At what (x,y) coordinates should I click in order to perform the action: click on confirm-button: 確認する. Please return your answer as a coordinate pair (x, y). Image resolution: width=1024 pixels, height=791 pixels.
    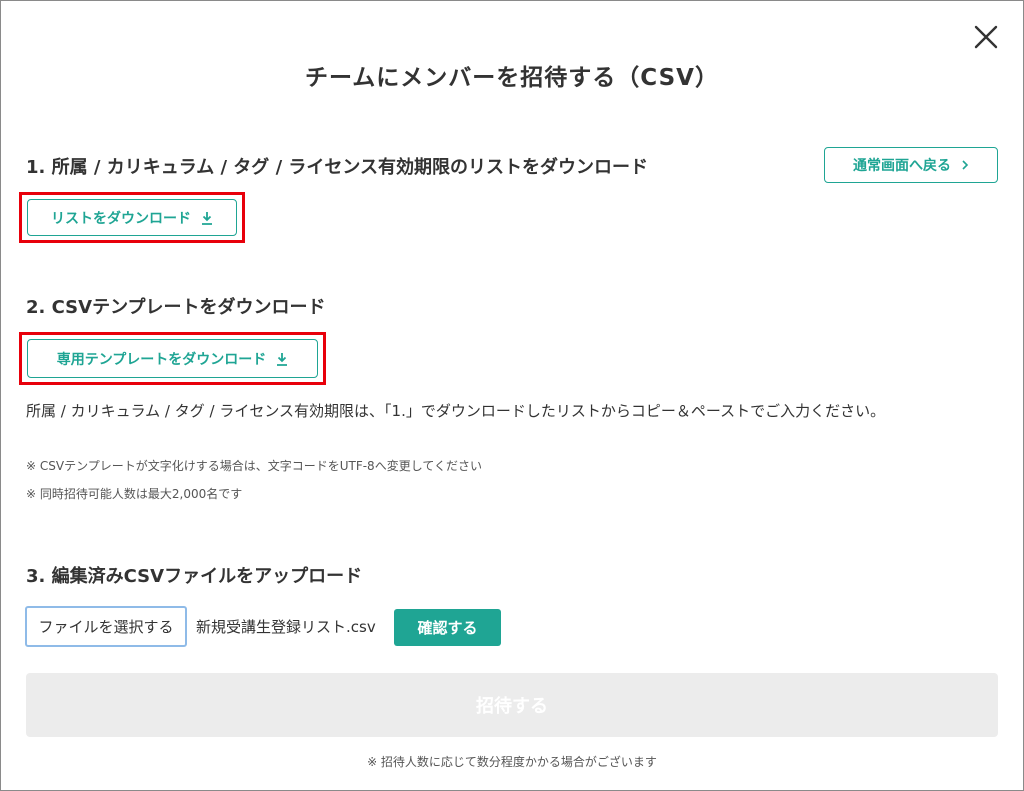
    Looking at the image, I should click on (447, 627).